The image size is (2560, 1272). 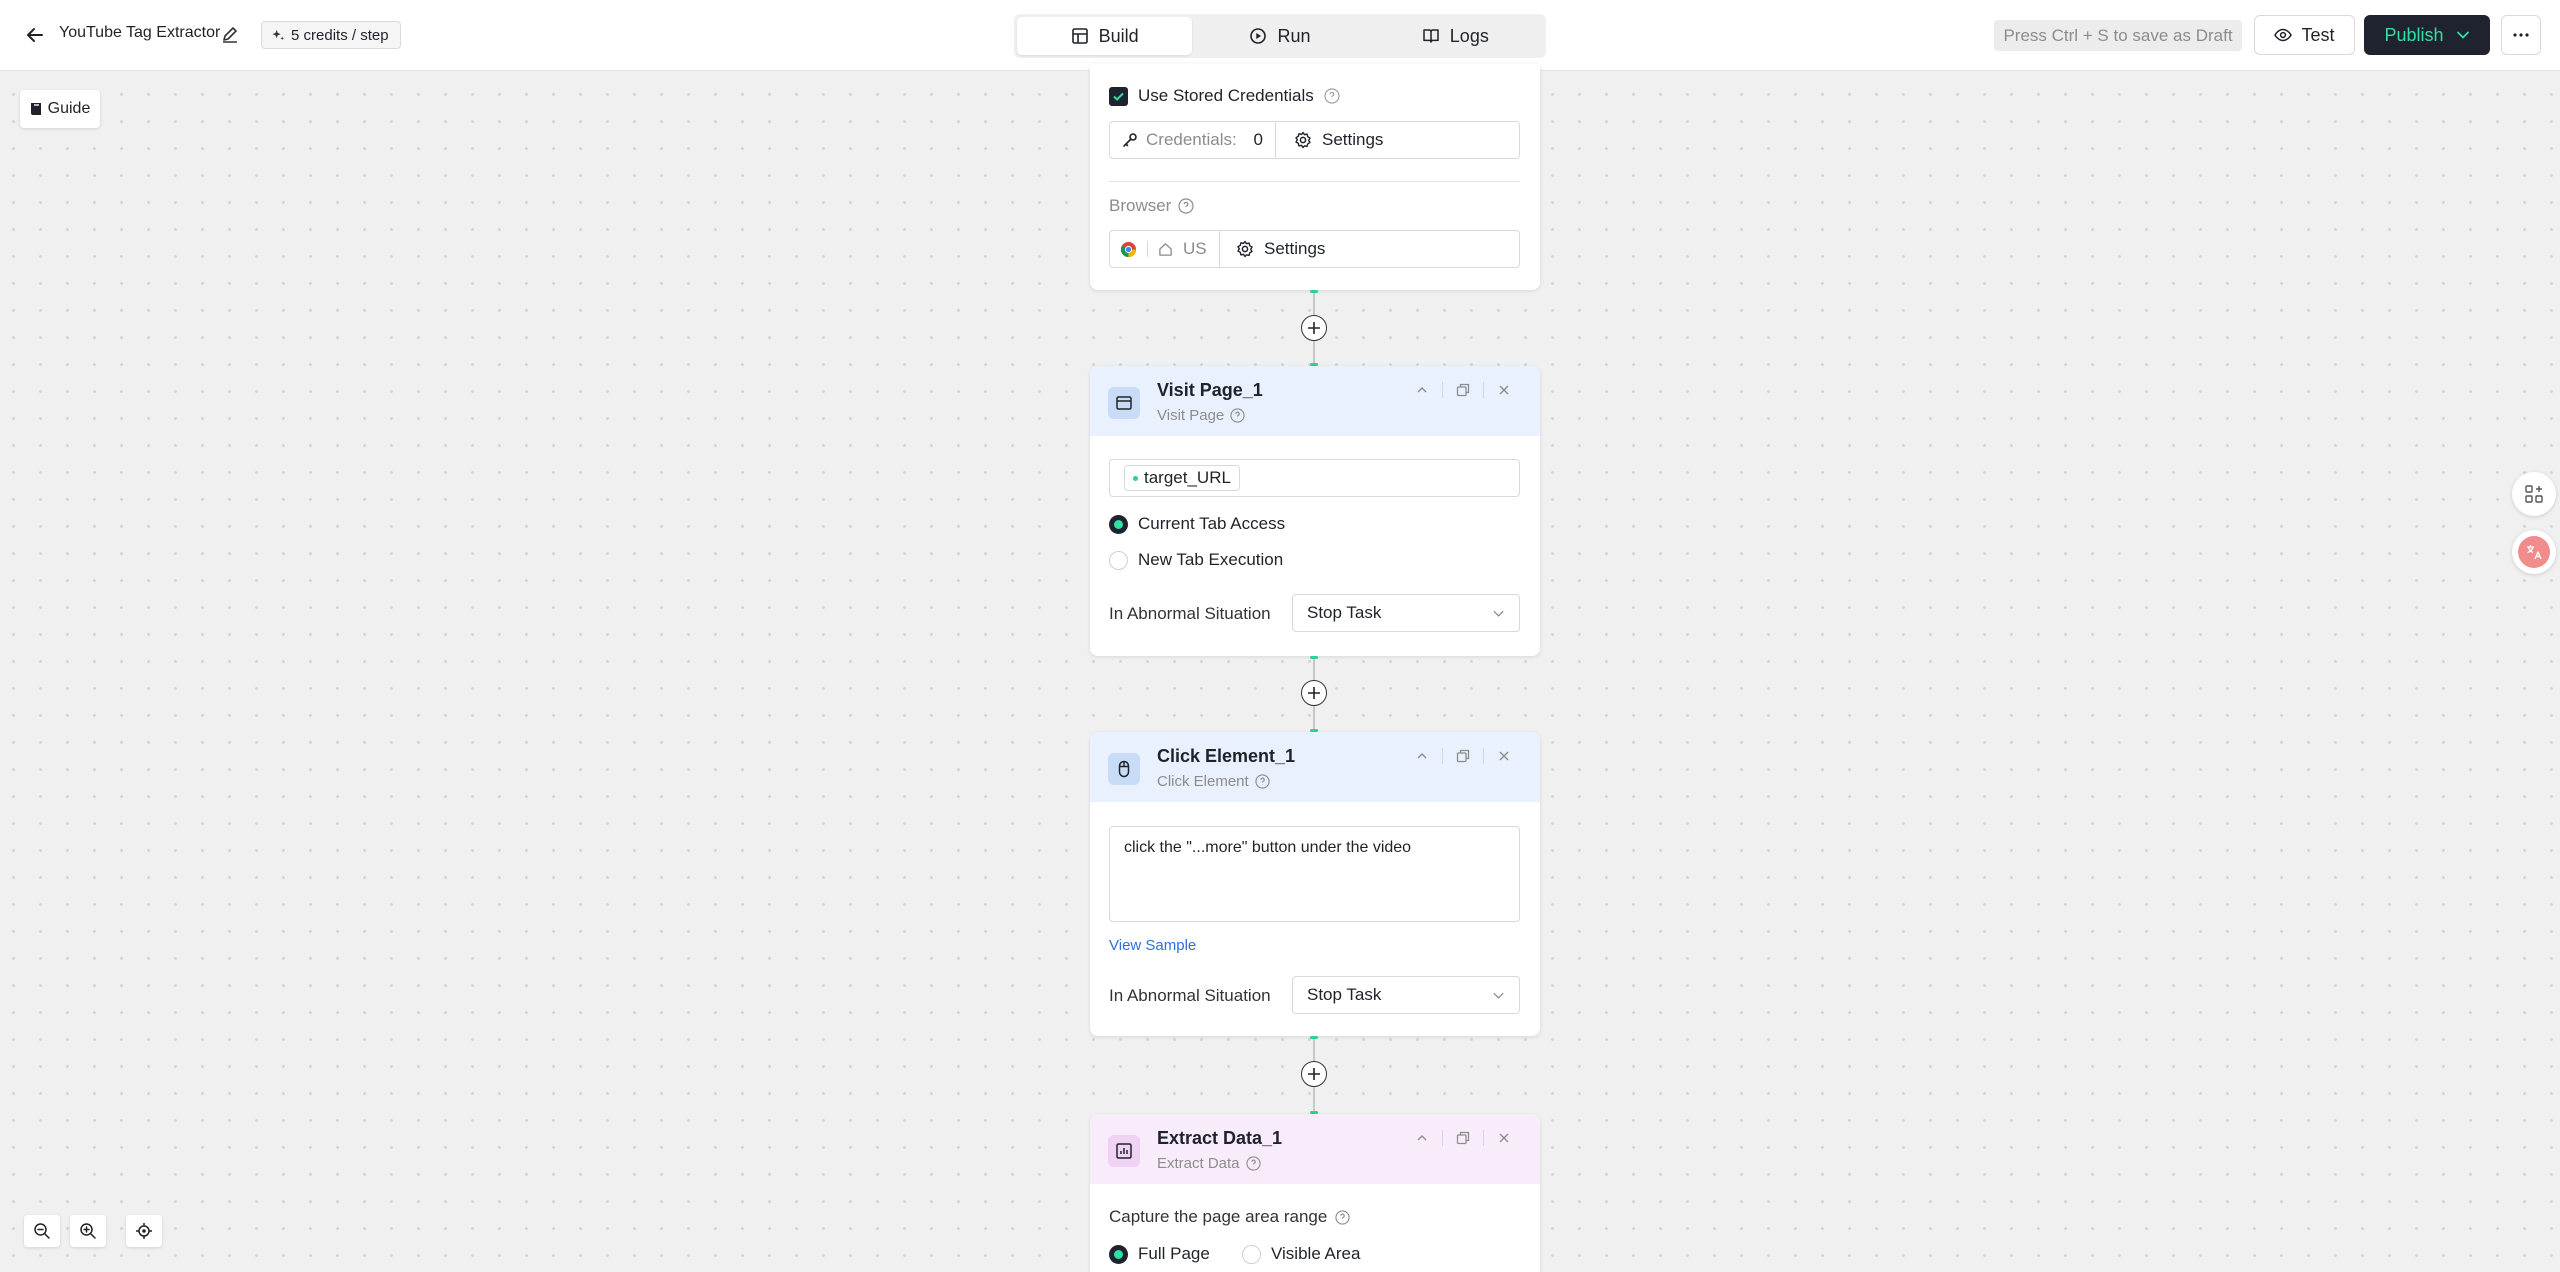 What do you see at coordinates (1455, 36) in the screenshot?
I see `tab-logs: Logs` at bounding box center [1455, 36].